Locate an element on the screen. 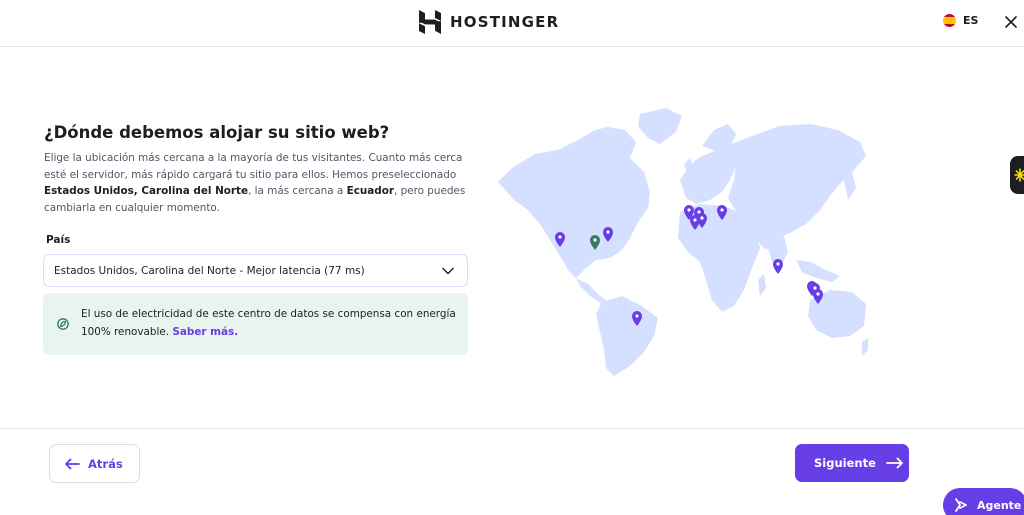 Image resolution: width=1024 pixels, height=515 pixels. hostinger-logo: HOSTINGER is located at coordinates (489, 22).